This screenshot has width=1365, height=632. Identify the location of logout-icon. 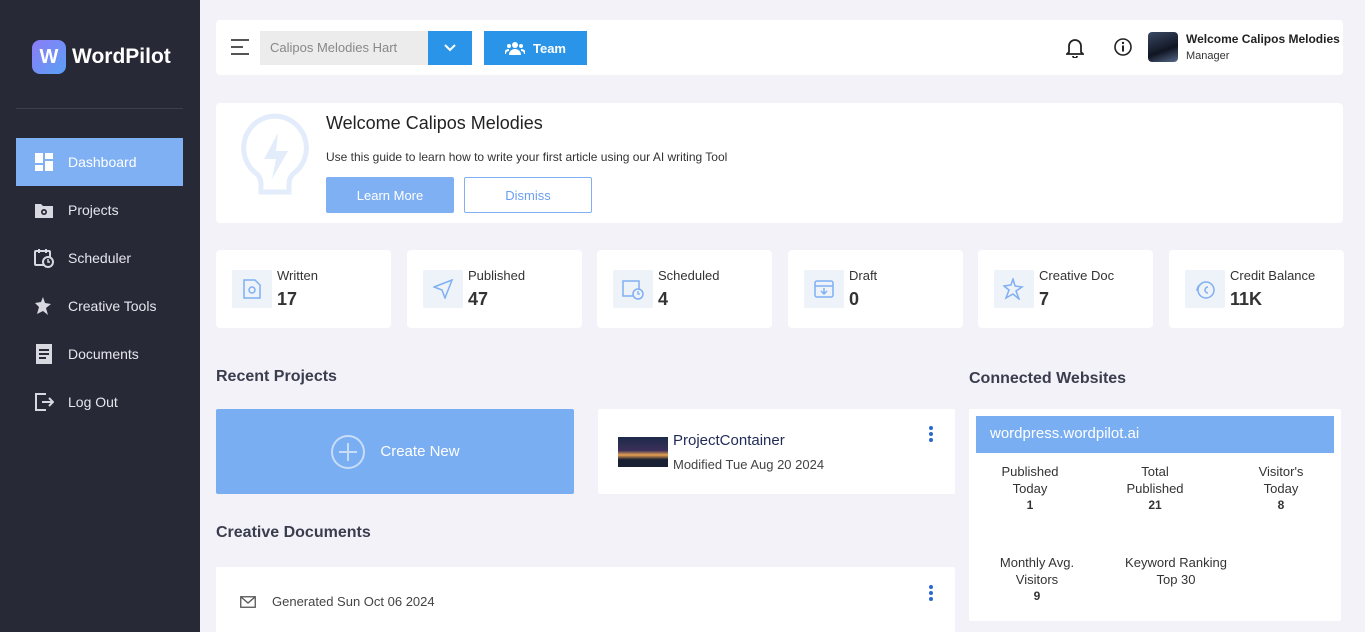
(44, 402).